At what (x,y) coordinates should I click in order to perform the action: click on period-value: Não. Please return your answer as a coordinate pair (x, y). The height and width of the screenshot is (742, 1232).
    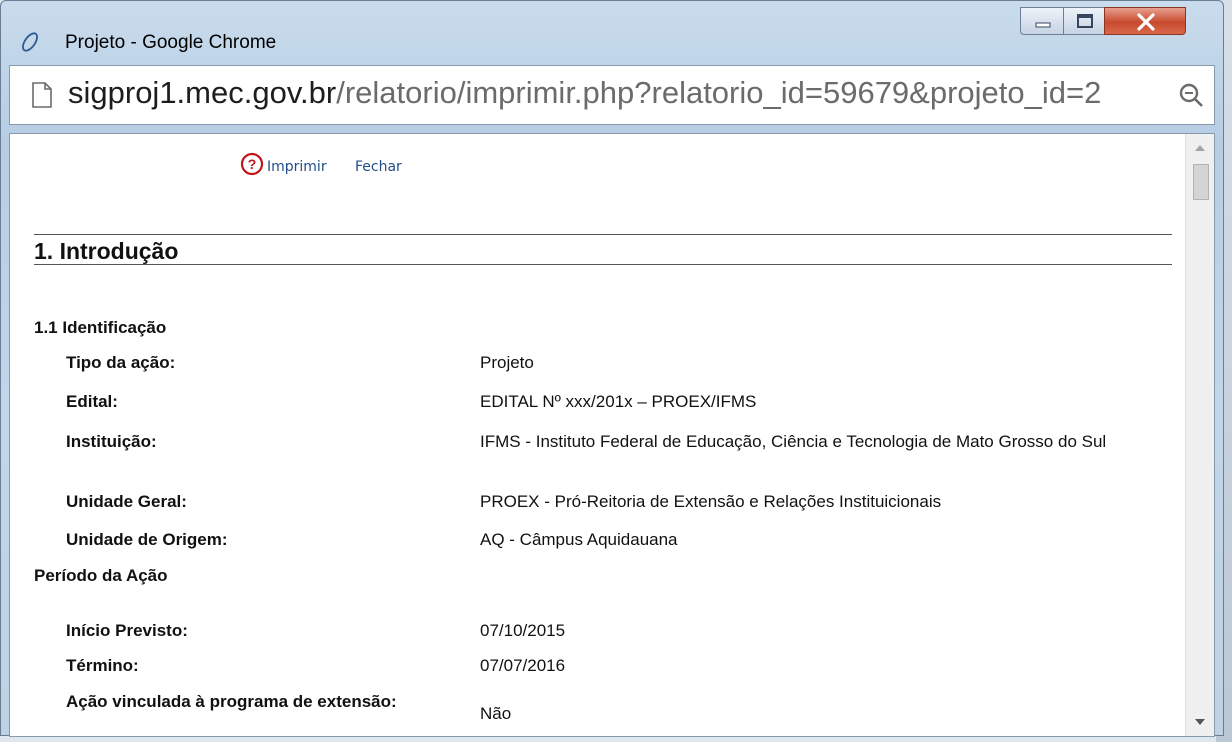
    Looking at the image, I should click on (496, 713).